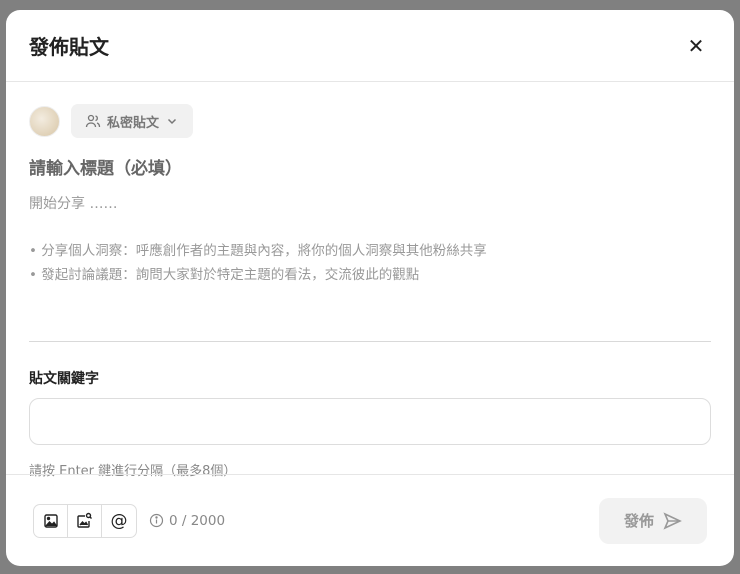 Image resolution: width=740 pixels, height=574 pixels. Describe the element at coordinates (696, 46) in the screenshot. I see `close-icon: ✕` at that location.